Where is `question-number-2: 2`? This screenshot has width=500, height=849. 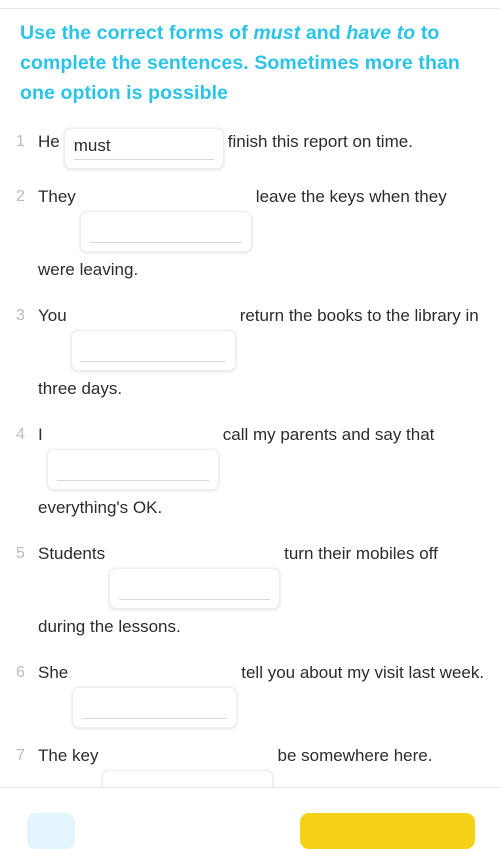 question-number-2: 2 is located at coordinates (20, 196).